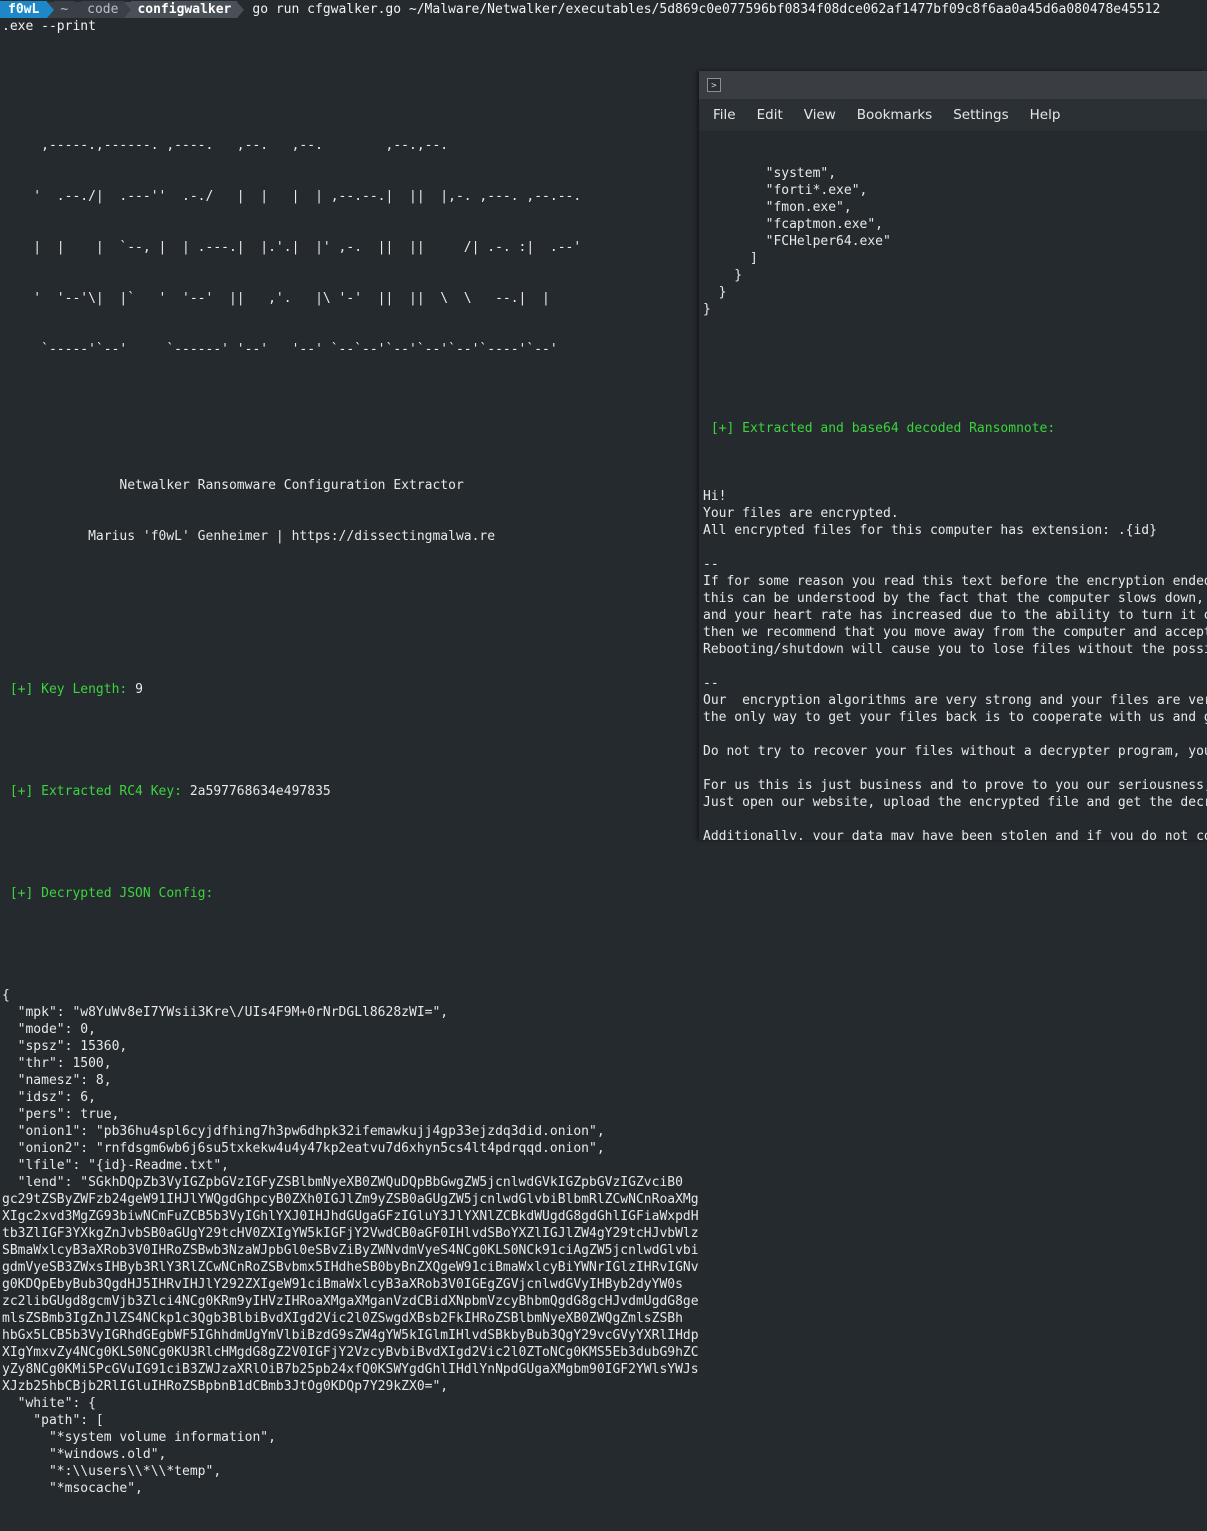 The image size is (1207, 1531). Describe the element at coordinates (112, 1471) in the screenshot. I see `json-line: "*:\\users\\*\\*temp",` at that location.